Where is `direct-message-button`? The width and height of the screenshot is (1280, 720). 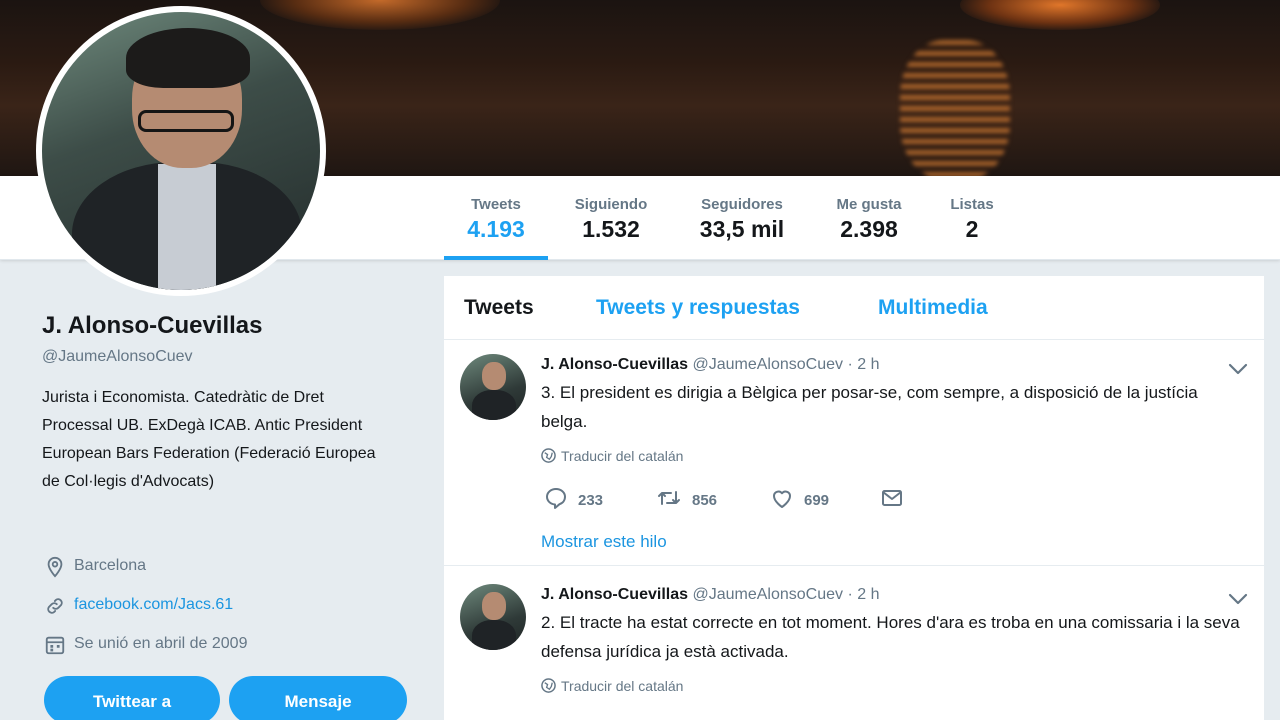 direct-message-button is located at coordinates (892, 498).